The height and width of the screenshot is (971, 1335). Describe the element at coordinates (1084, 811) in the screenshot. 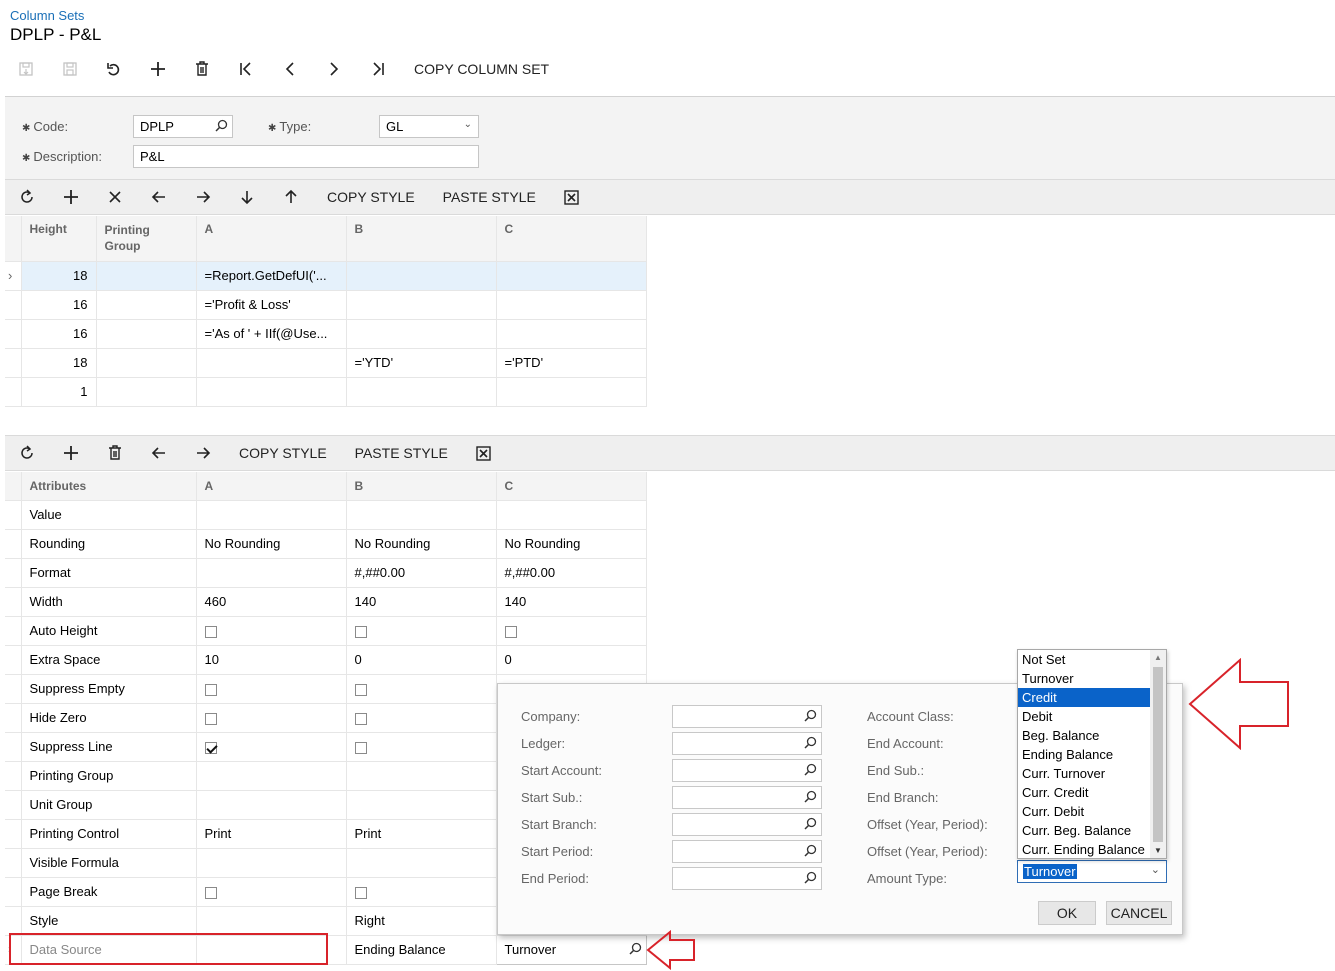

I see `dropdown-option: Curr. Debit` at that location.